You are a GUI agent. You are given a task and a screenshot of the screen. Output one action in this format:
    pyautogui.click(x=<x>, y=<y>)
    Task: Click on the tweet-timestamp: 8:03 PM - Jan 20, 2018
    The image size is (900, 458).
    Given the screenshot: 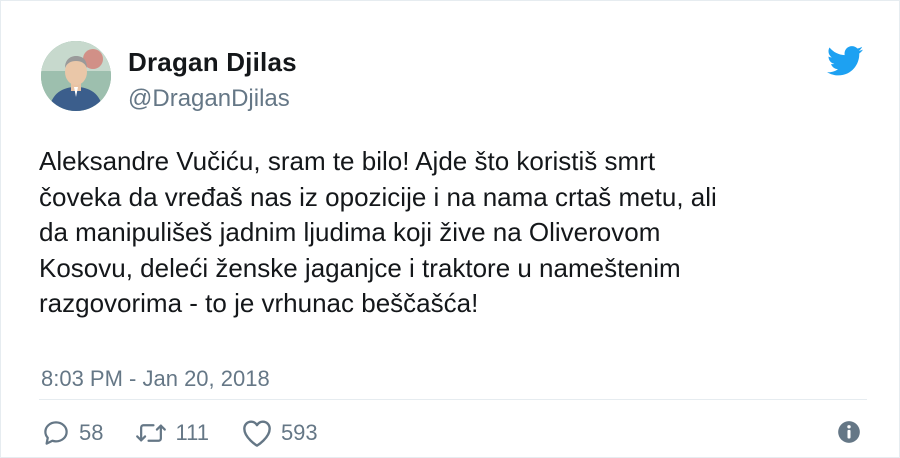 What is the action you would take?
    pyautogui.click(x=155, y=379)
    